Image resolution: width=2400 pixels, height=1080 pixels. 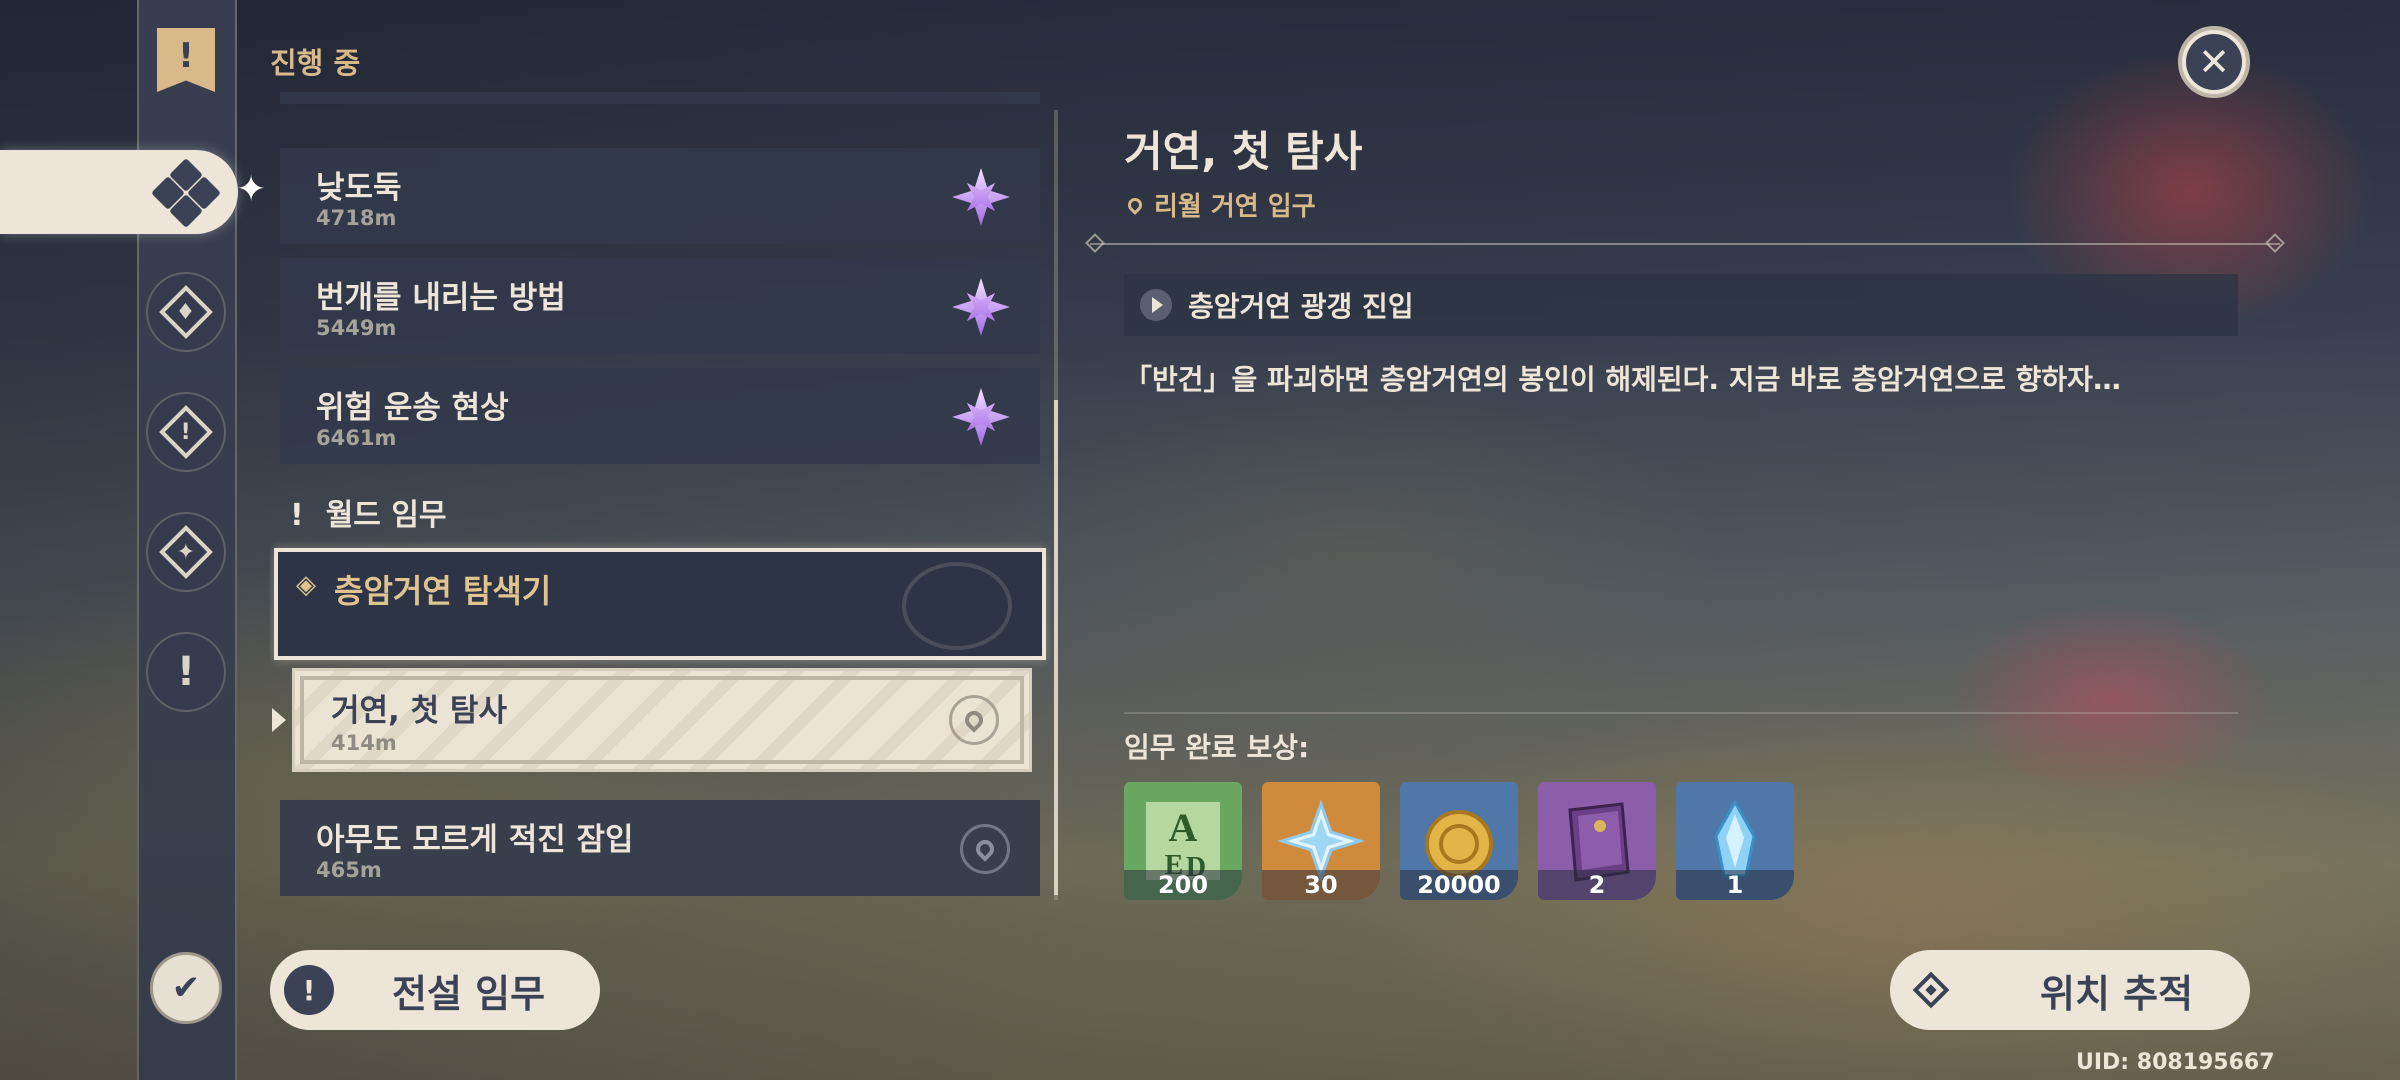 What do you see at coordinates (660, 196) in the screenshot?
I see `quest-item: 낮도둑 4718m` at bounding box center [660, 196].